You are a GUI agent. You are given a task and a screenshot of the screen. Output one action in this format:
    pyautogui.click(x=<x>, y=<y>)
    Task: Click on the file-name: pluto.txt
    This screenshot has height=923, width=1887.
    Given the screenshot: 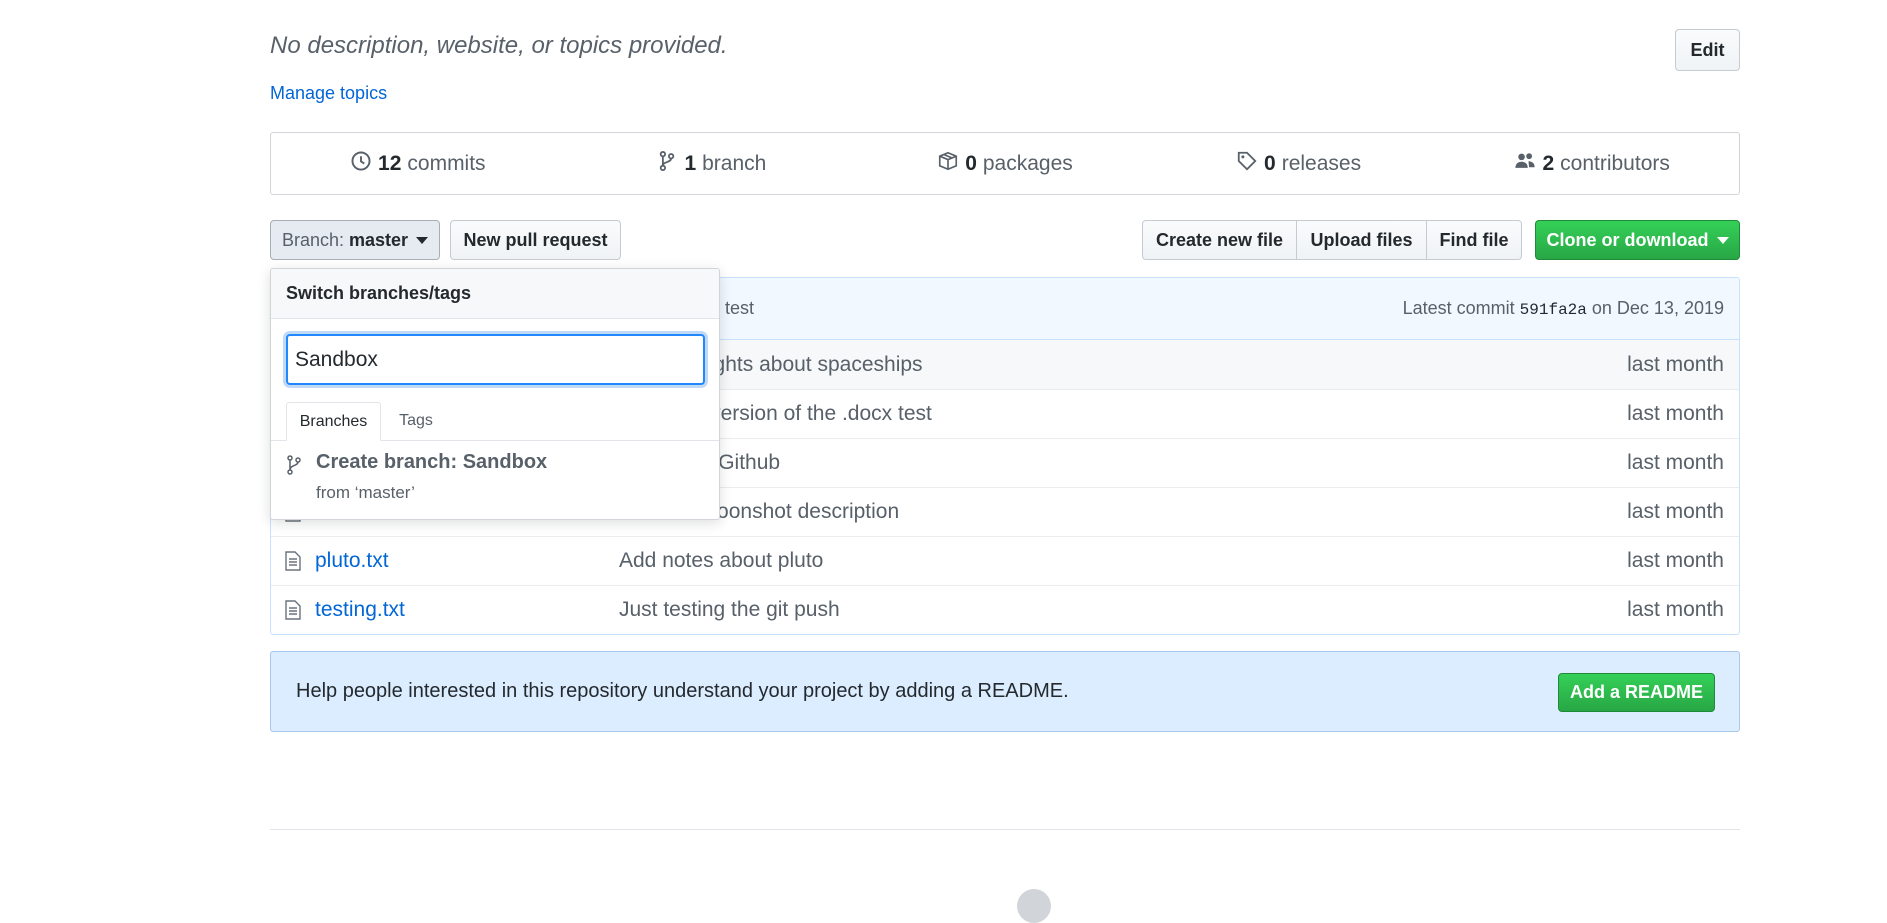 What is the action you would take?
    pyautogui.click(x=352, y=561)
    